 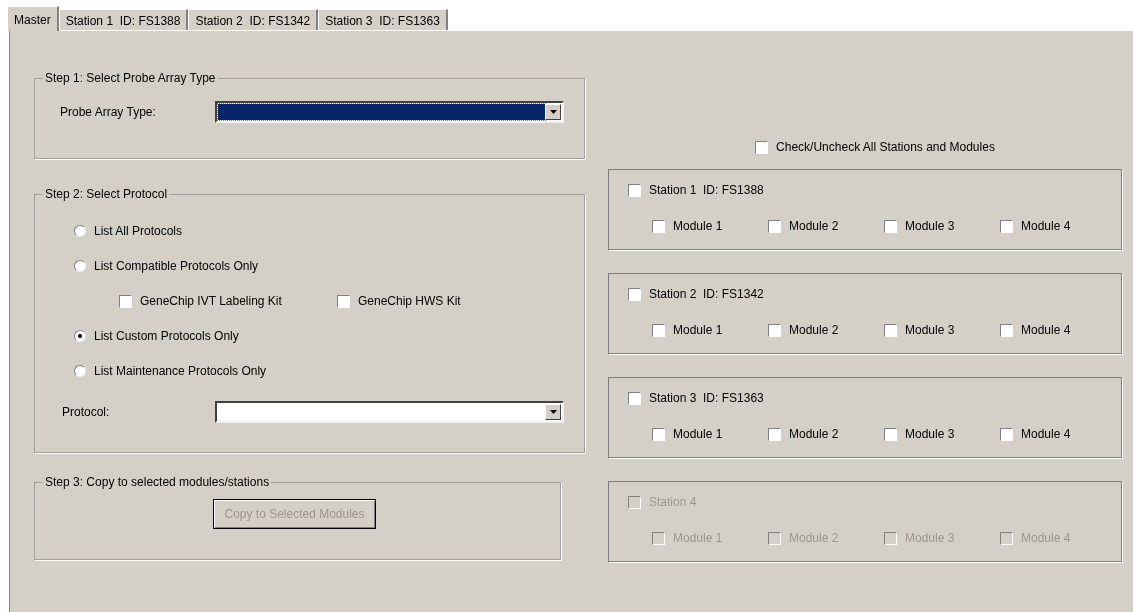 I want to click on field-label: Protocol:, so click(x=86, y=412).